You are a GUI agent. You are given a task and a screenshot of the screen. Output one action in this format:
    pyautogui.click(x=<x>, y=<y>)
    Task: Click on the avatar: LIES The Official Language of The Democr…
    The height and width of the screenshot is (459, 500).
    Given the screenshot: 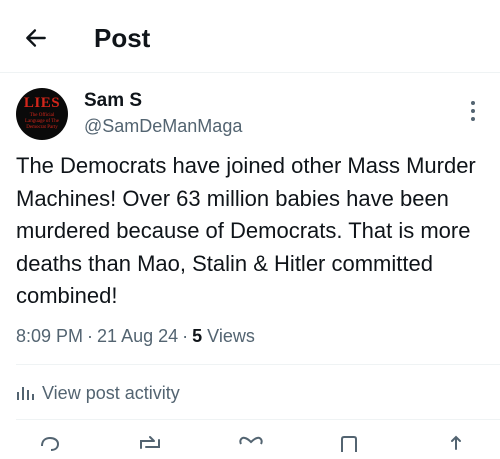 What is the action you would take?
    pyautogui.click(x=42, y=114)
    